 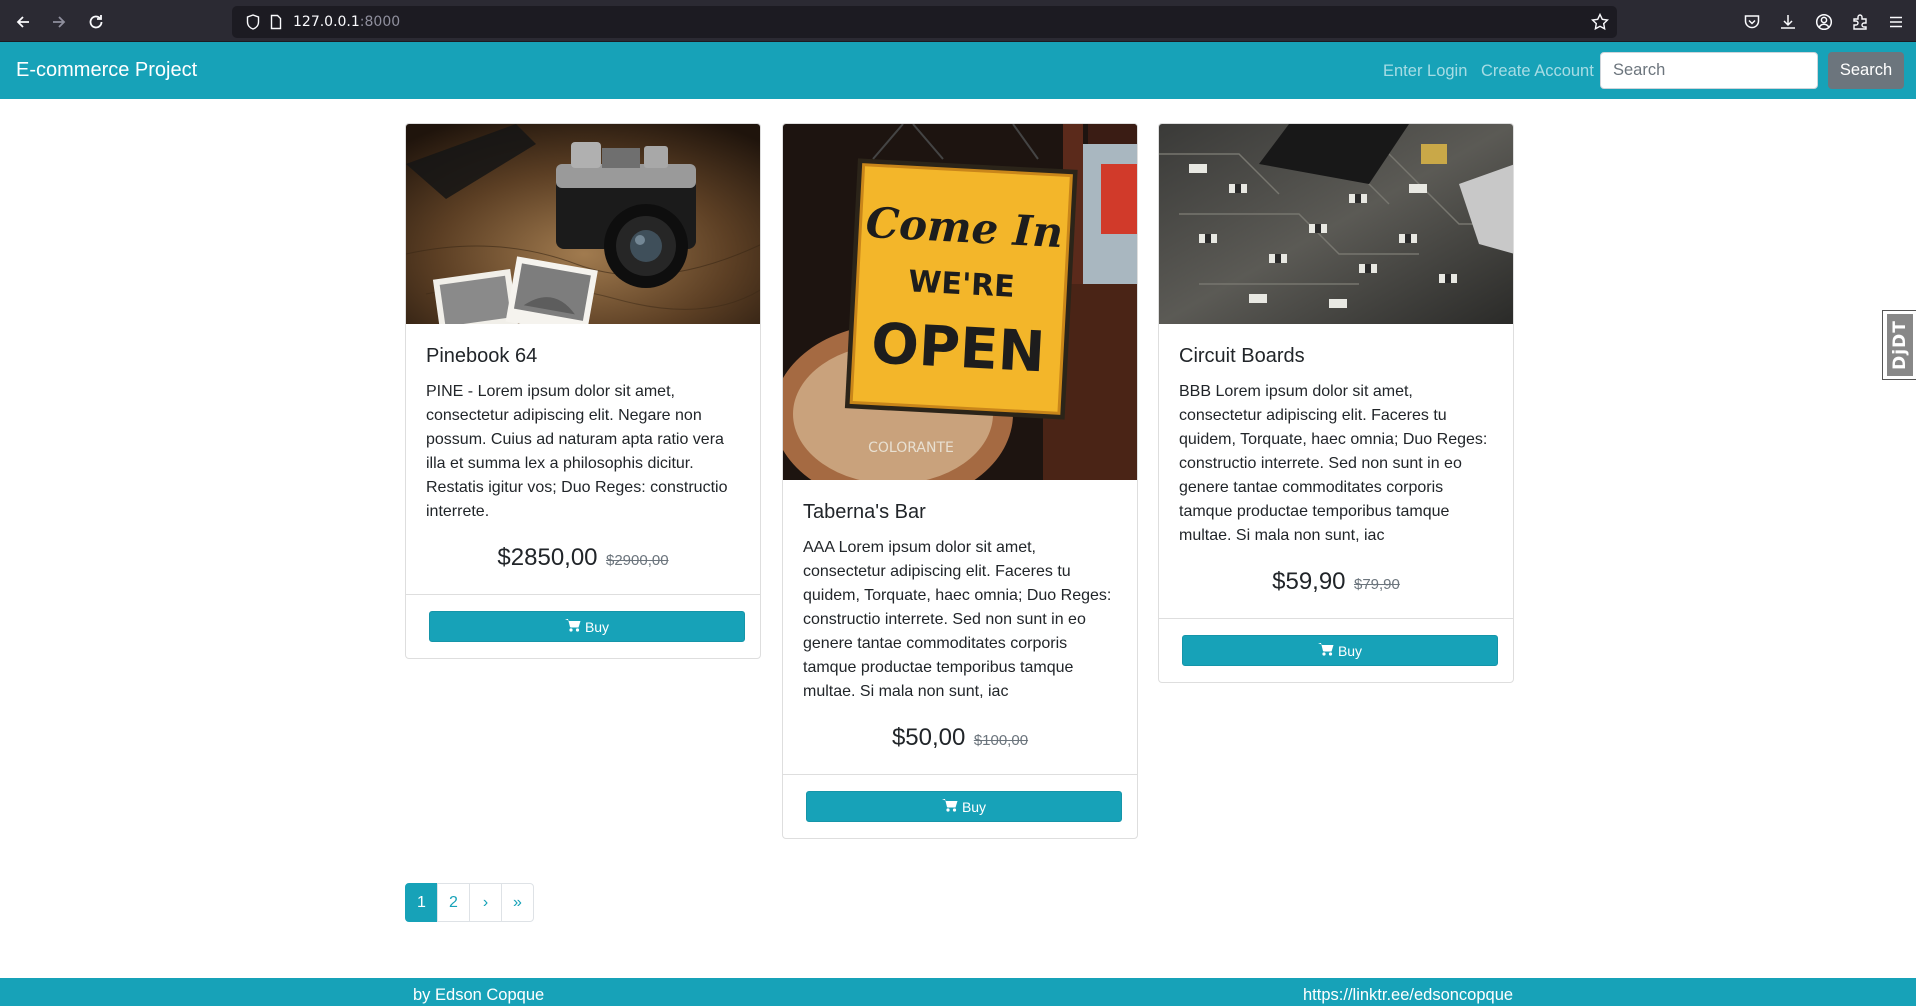 I want to click on browser-toolbar: 127.0.0.1:8000, so click(x=958, y=21).